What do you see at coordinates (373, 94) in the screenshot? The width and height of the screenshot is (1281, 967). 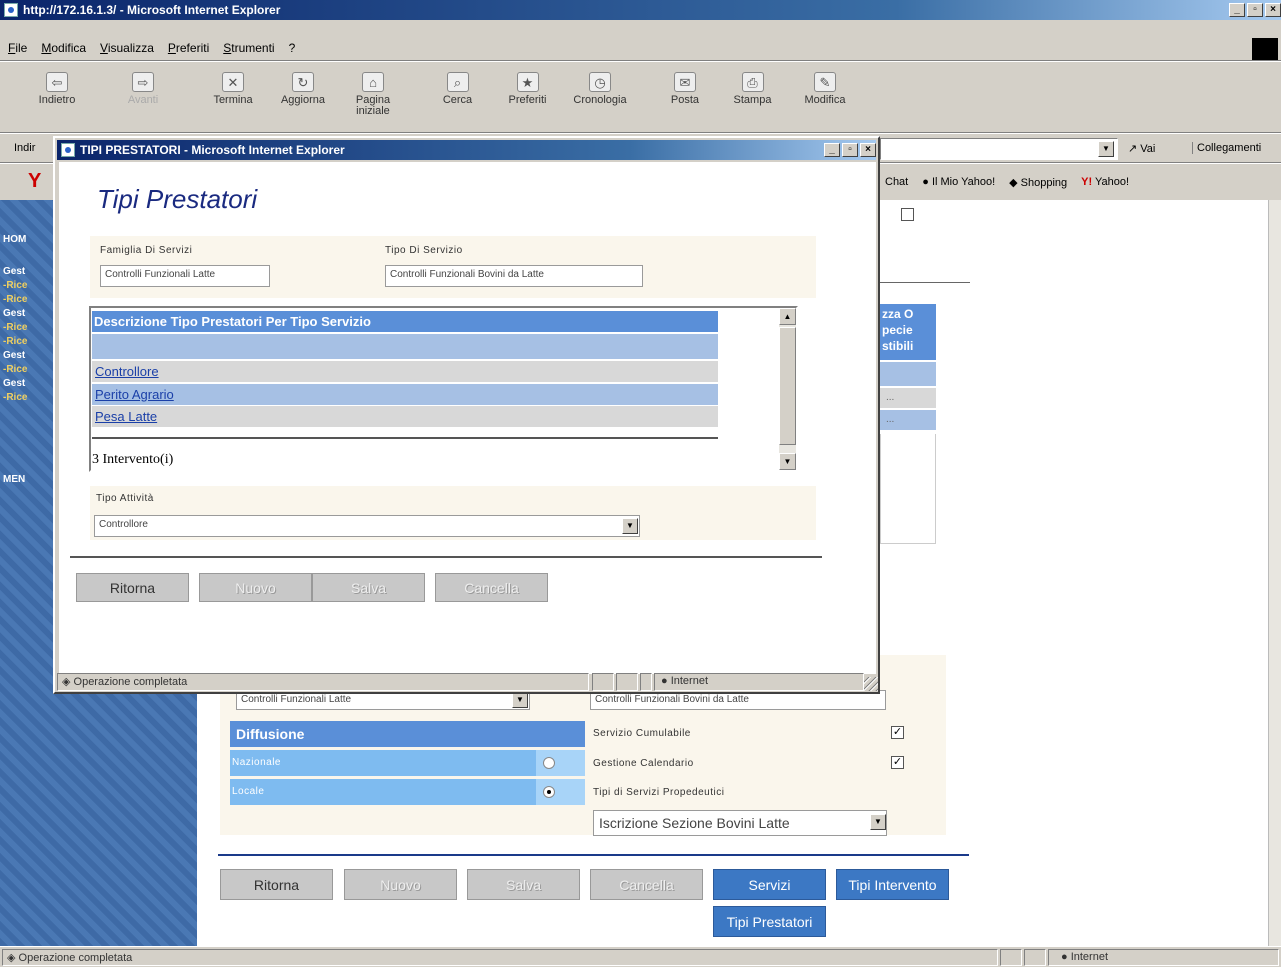 I see `home-button: ⌂ Pagina iniziale` at bounding box center [373, 94].